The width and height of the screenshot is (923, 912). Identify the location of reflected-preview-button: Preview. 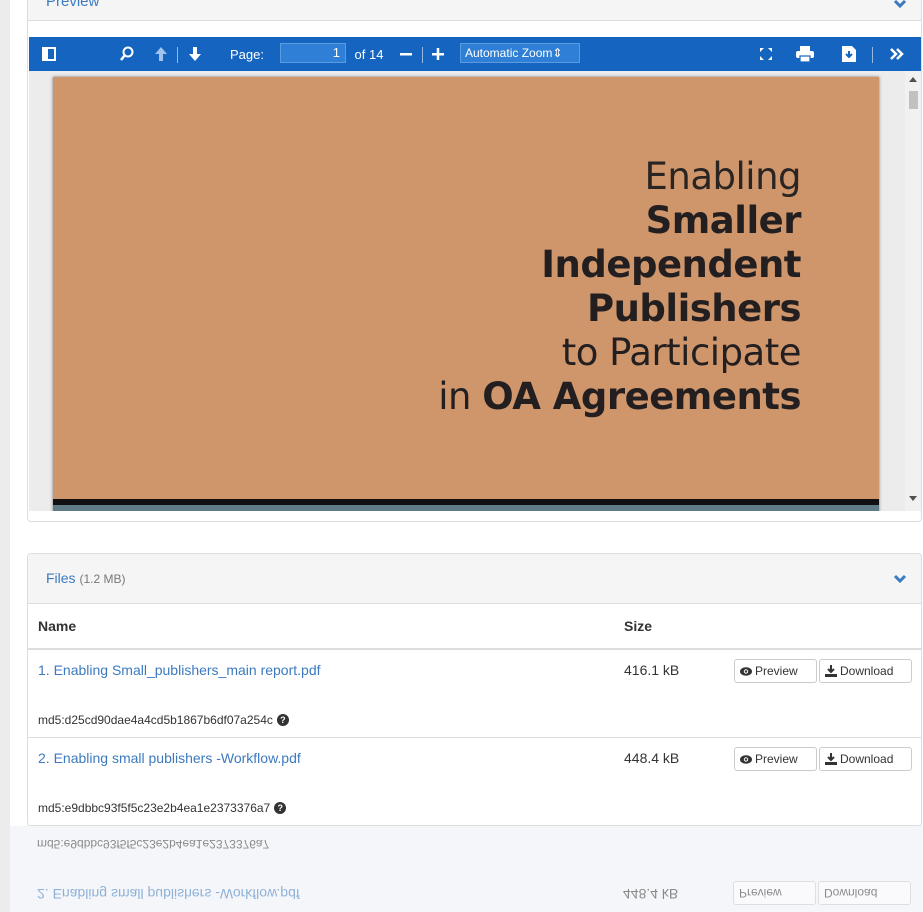
(774, 893).